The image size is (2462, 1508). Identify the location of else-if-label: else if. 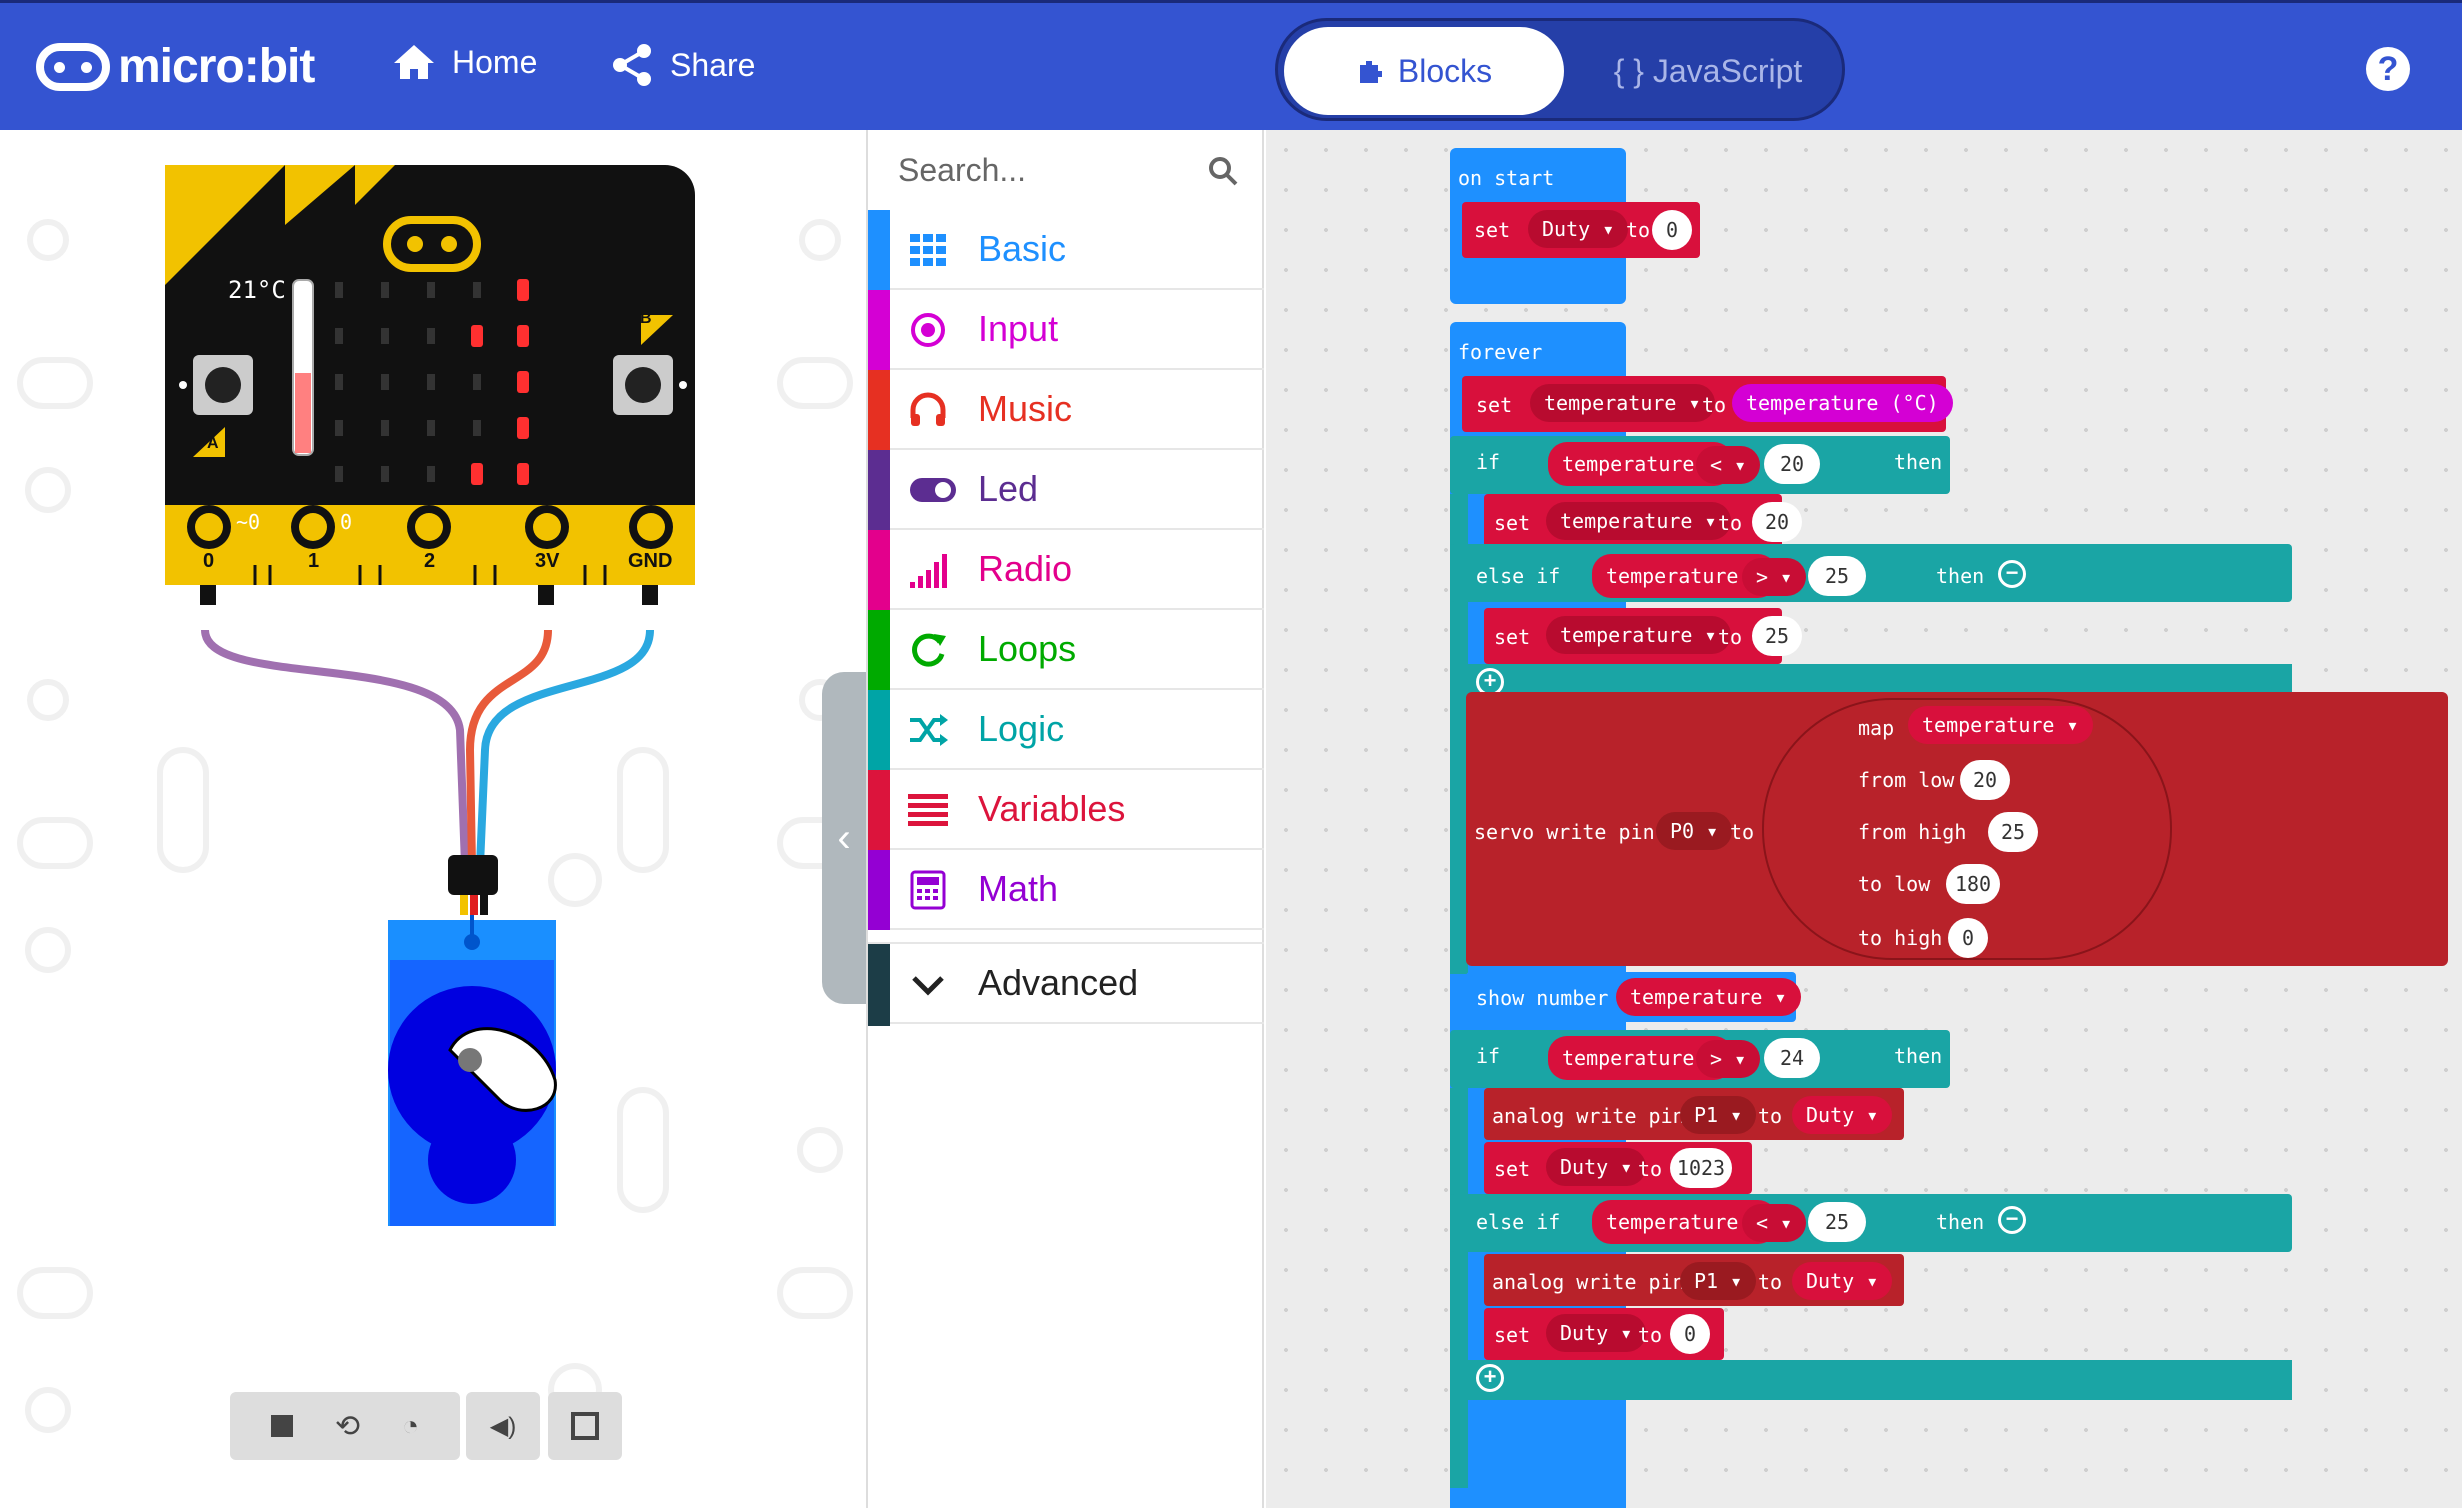
(1518, 1222).